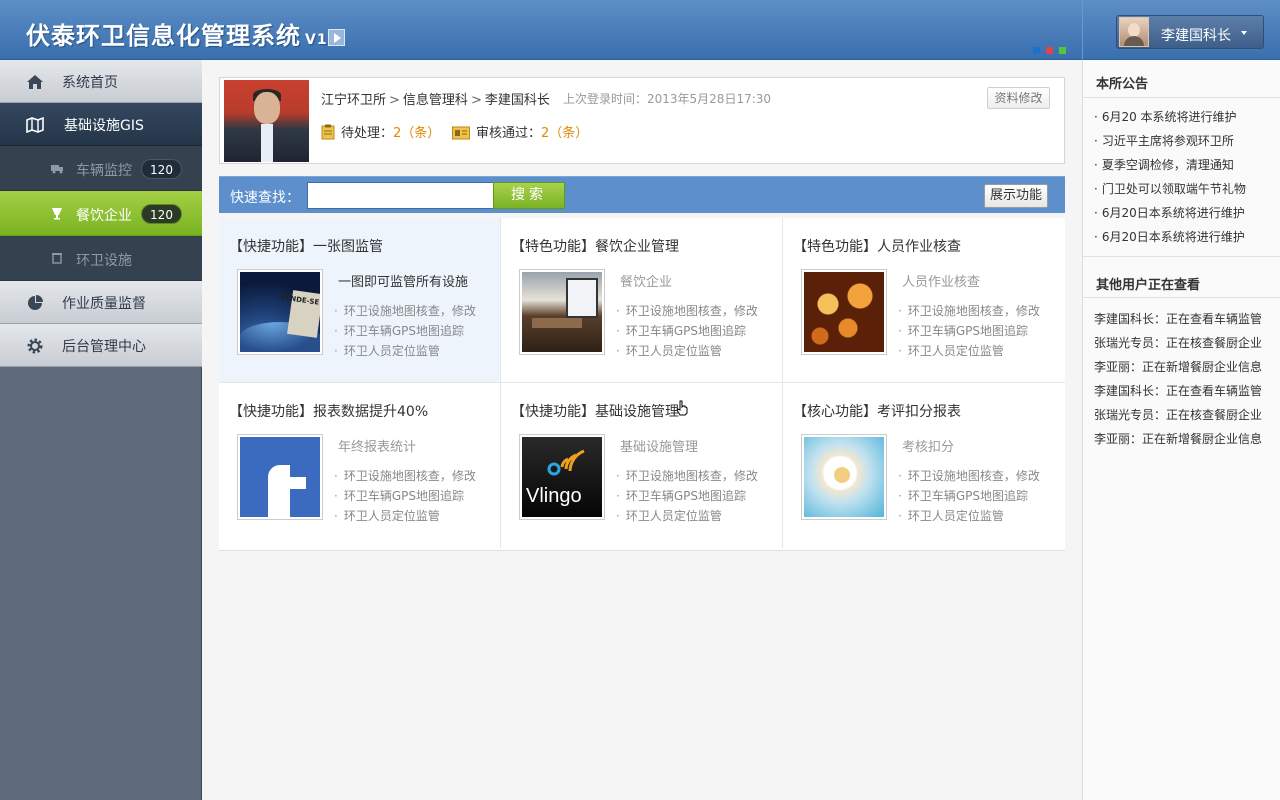 This screenshot has width=1280, height=800. I want to click on sidebar-item-home: 系统首页, so click(101, 81).